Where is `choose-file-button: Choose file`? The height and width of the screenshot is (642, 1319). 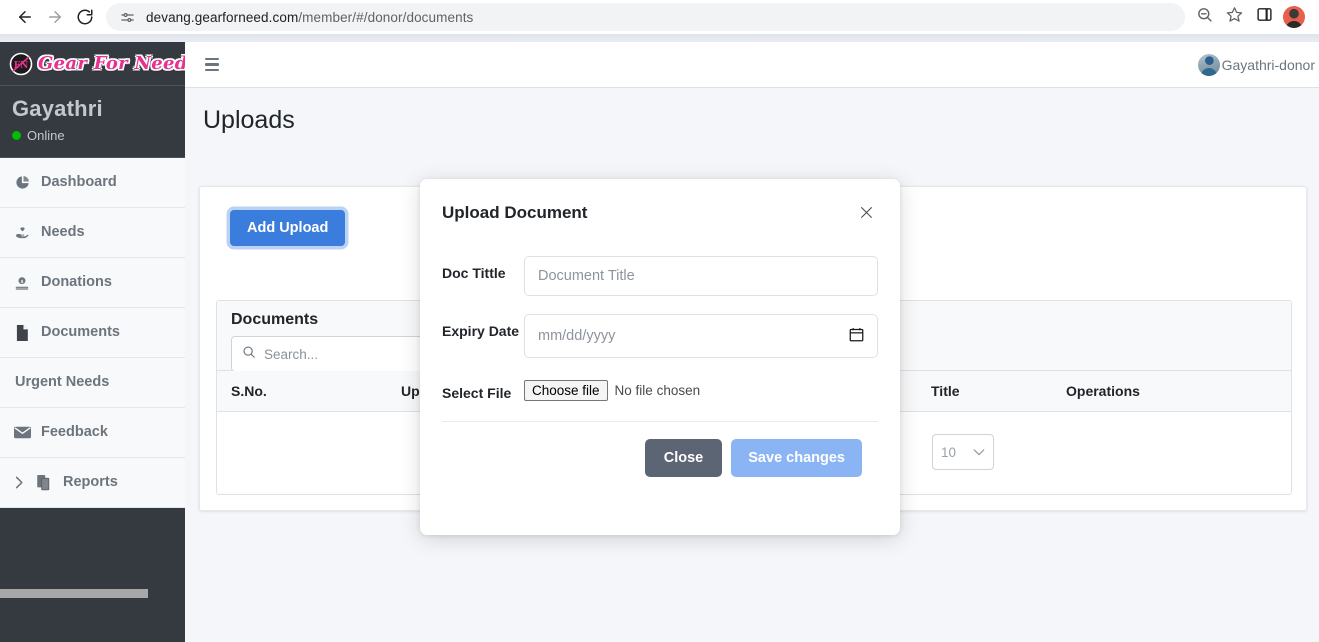
choose-file-button: Choose file is located at coordinates (566, 390).